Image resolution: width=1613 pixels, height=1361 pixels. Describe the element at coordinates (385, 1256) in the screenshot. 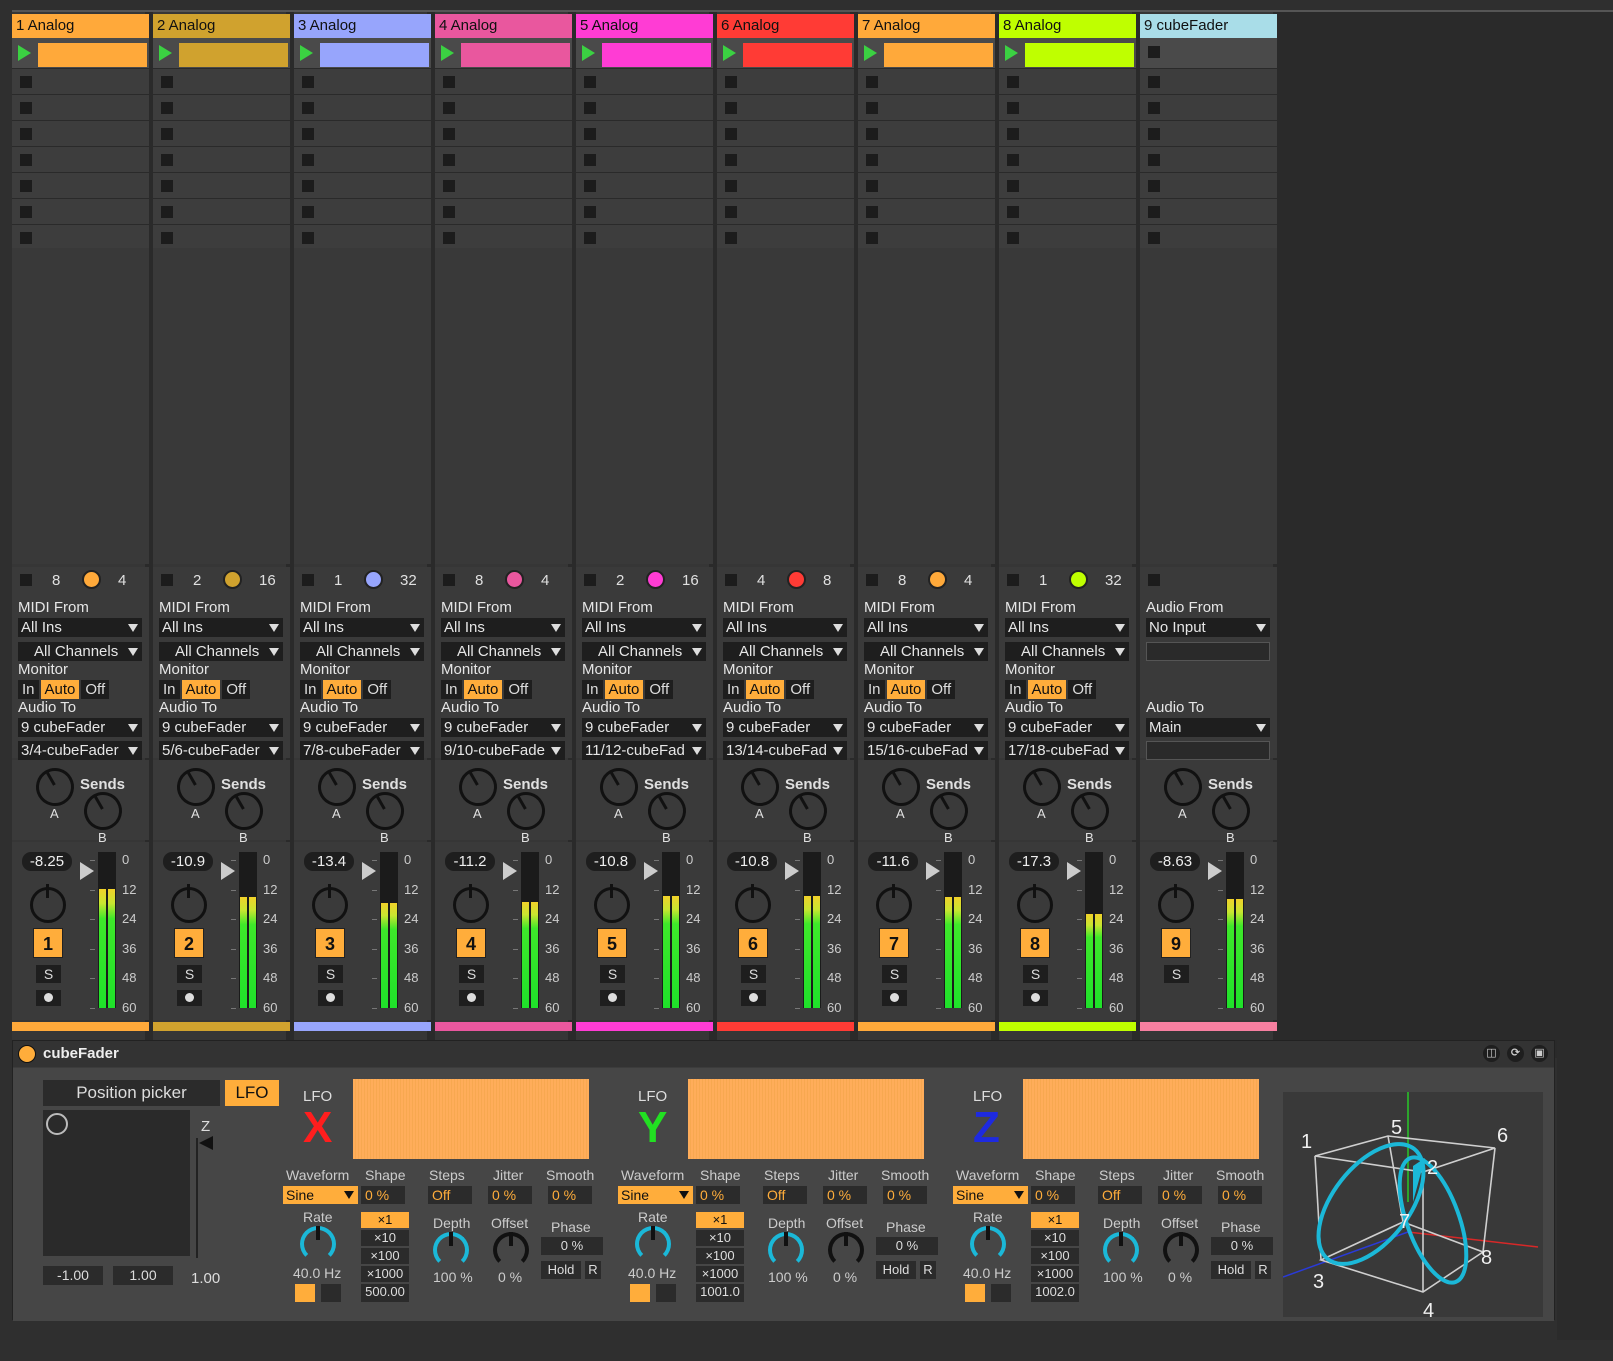

I see `rate-multiplier-button: ×100` at that location.